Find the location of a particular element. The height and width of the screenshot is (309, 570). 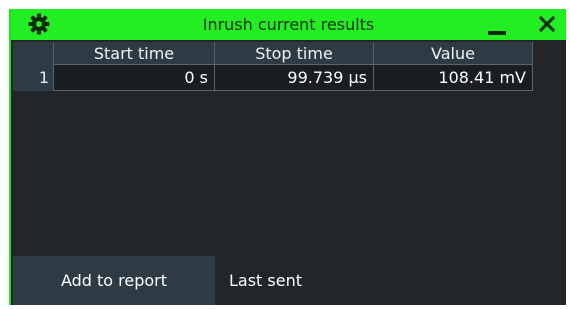

minimize-icon is located at coordinates (498, 27).